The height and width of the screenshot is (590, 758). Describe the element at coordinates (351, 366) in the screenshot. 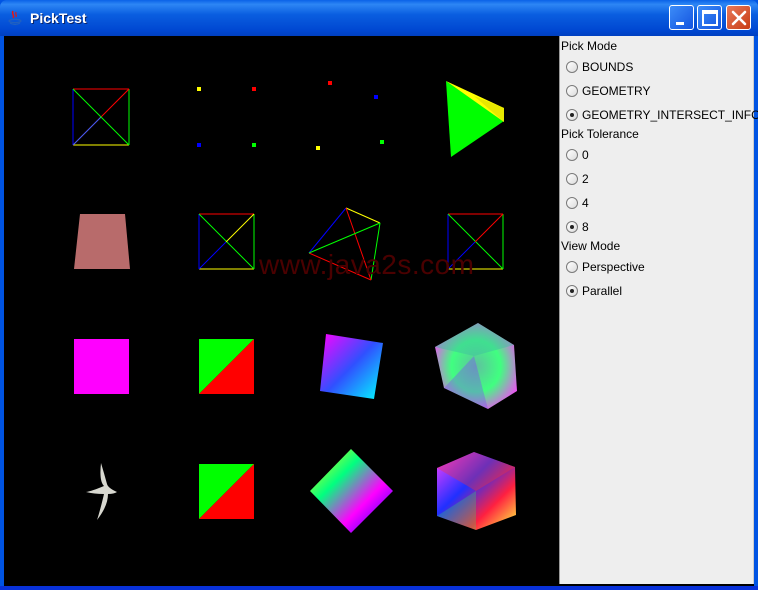

I see `gradient-cube` at that location.